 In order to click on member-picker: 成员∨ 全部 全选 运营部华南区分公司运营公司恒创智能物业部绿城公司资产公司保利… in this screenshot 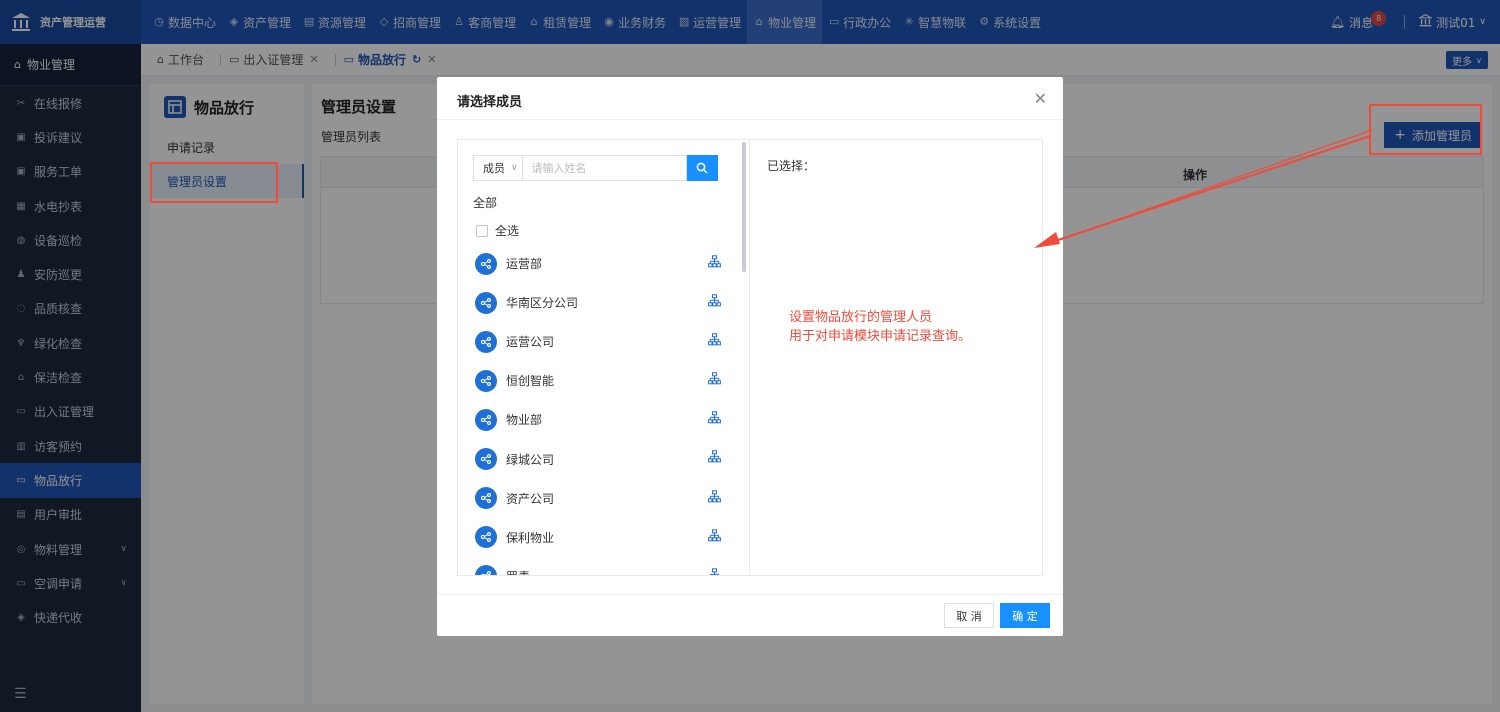, I will do `click(604, 357)`.